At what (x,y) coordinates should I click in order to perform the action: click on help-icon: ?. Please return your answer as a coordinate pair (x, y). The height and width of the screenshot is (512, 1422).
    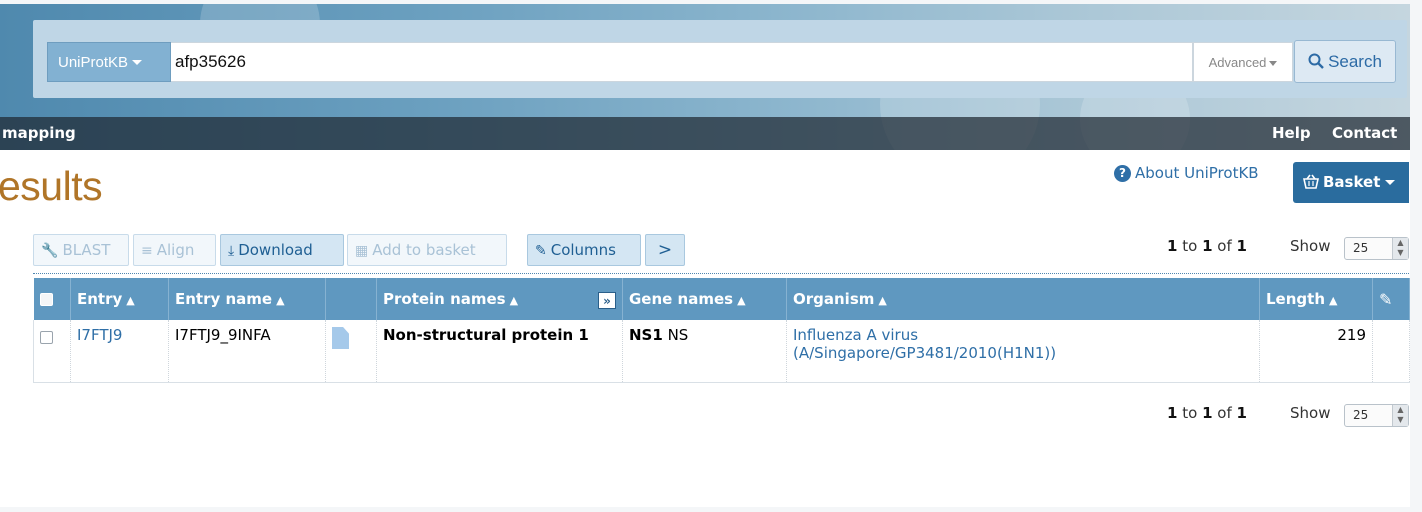
    Looking at the image, I should click on (1122, 173).